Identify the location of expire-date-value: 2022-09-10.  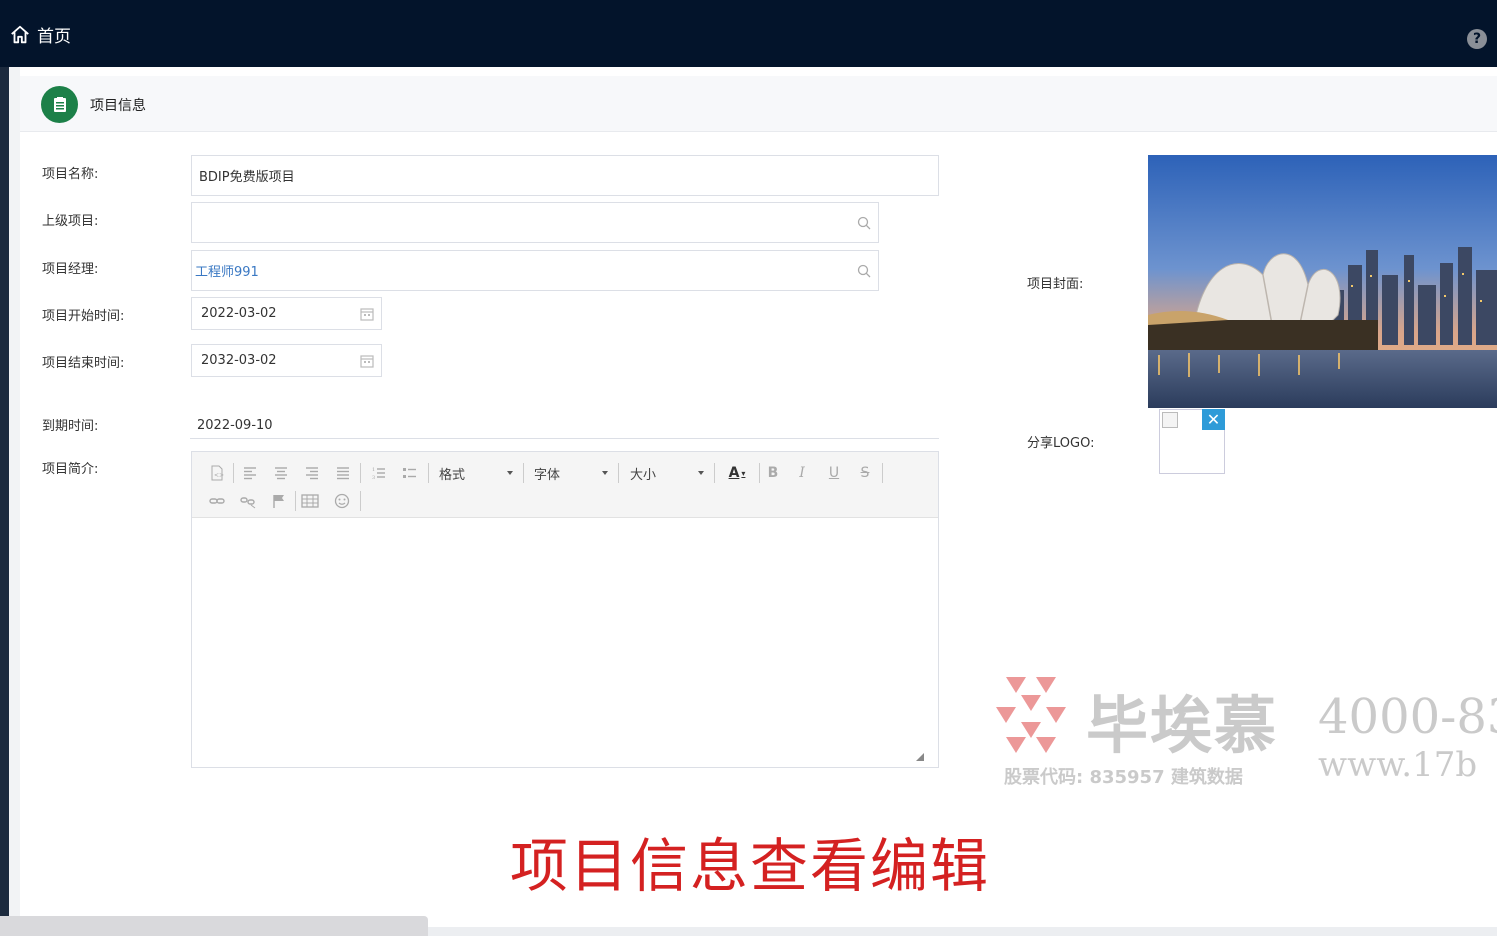
(564, 426).